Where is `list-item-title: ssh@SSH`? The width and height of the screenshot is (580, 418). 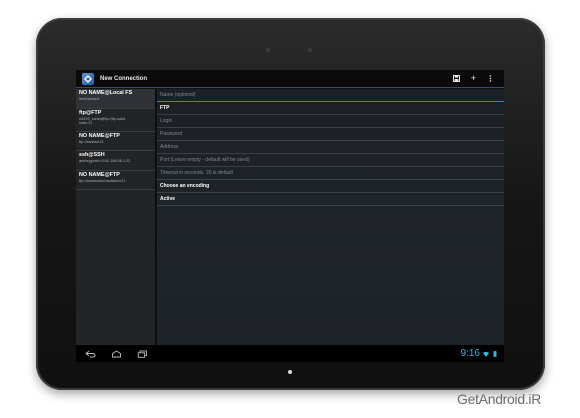 list-item-title: ssh@SSH is located at coordinates (92, 155).